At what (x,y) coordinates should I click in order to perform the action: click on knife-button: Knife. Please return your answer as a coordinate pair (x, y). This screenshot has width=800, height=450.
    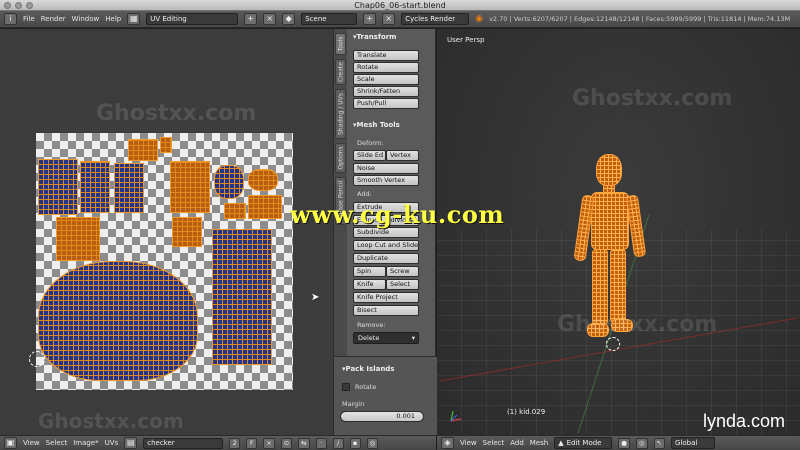
    Looking at the image, I should click on (369, 284).